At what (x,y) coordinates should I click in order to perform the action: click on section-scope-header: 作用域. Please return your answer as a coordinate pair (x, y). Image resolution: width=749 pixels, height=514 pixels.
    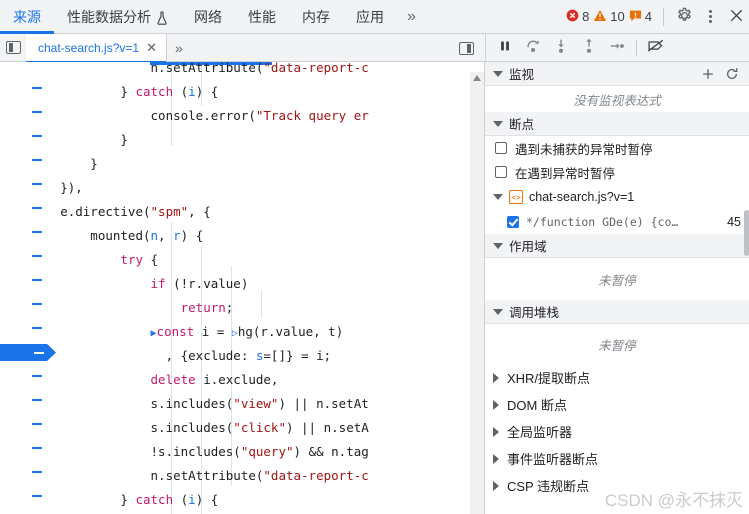
    Looking at the image, I should click on (617, 246).